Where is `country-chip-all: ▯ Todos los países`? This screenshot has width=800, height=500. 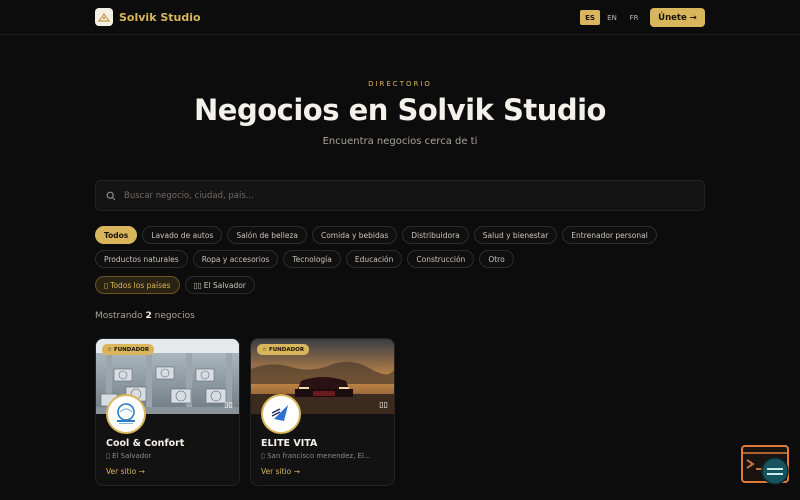
country-chip-all: ▯ Todos los países is located at coordinates (137, 285).